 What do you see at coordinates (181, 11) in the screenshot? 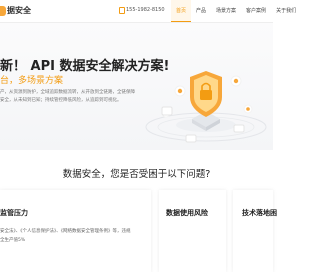
I see `nav-item-home: 首页` at bounding box center [181, 11].